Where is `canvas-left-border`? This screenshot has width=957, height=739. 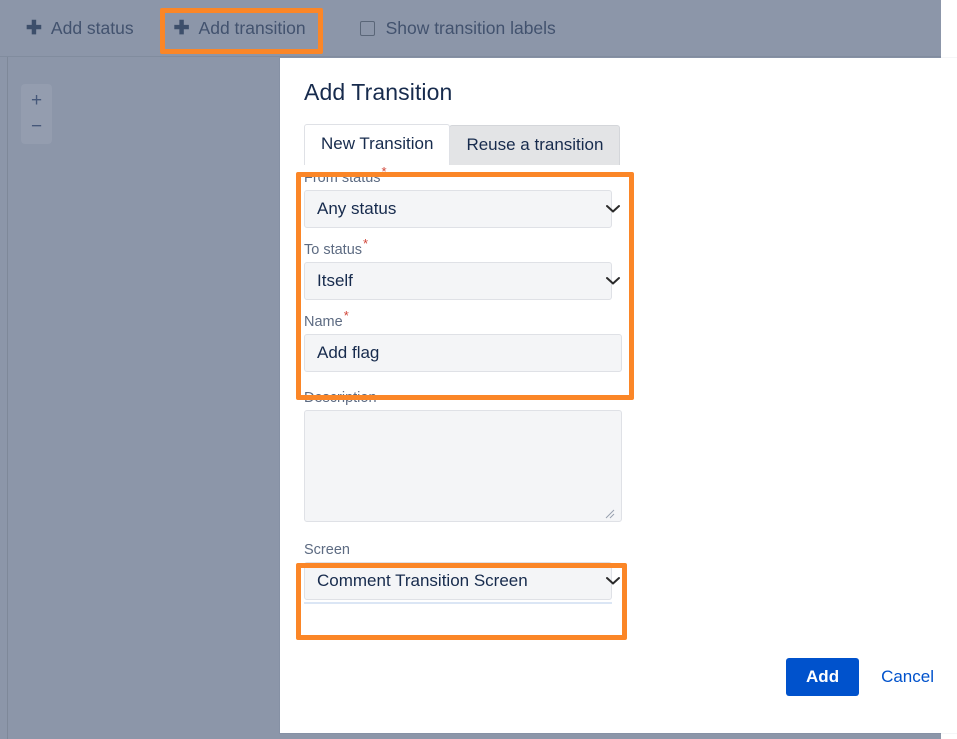 canvas-left-border is located at coordinates (7, 398).